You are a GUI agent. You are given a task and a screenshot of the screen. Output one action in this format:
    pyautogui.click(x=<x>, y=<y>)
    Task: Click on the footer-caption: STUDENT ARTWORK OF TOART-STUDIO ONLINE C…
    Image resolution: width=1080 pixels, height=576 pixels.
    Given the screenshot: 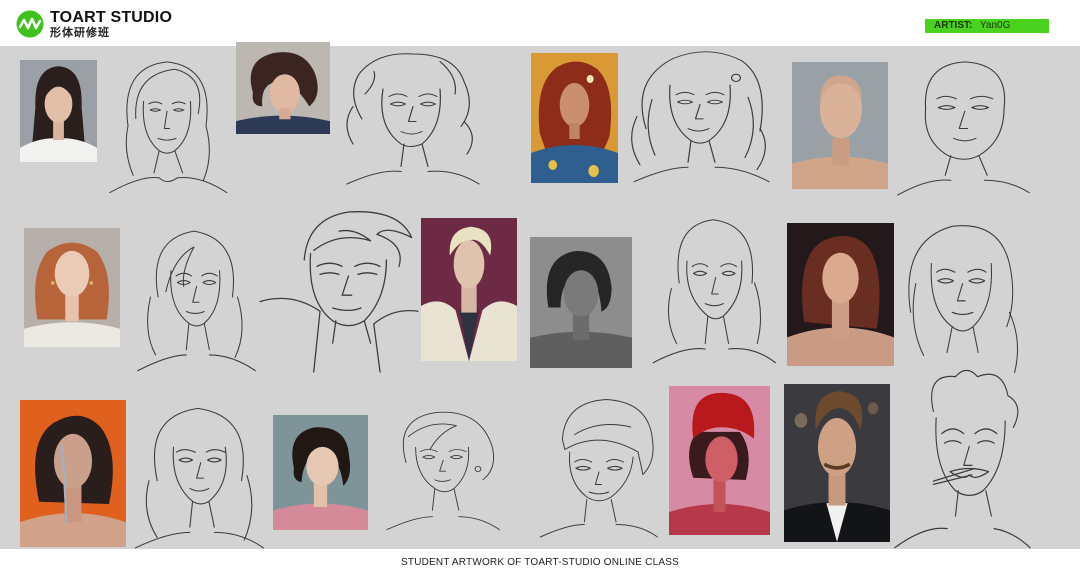 What is the action you would take?
    pyautogui.click(x=540, y=562)
    